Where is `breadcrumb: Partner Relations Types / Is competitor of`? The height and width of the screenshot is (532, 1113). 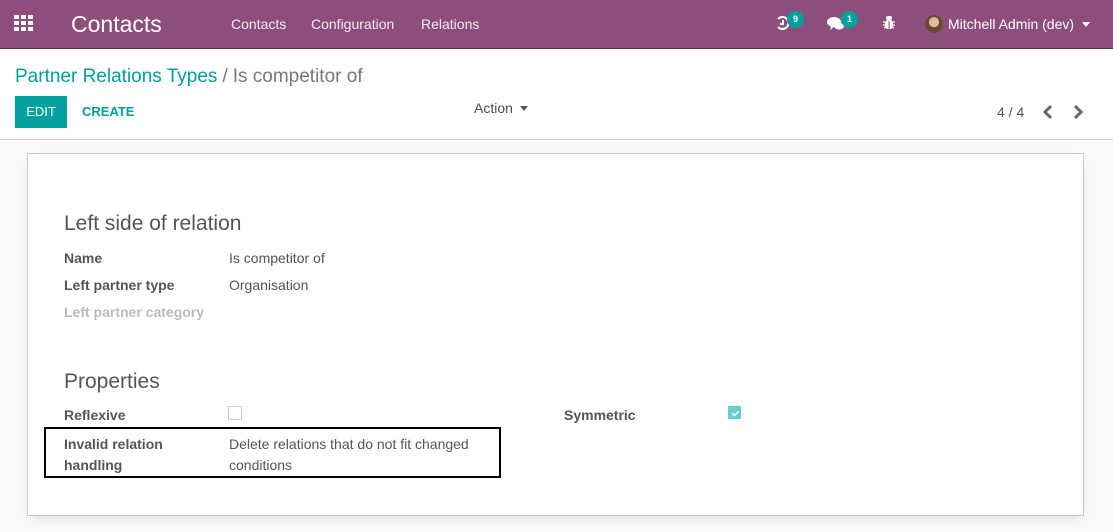 breadcrumb: Partner Relations Types / Is competitor of is located at coordinates (189, 77).